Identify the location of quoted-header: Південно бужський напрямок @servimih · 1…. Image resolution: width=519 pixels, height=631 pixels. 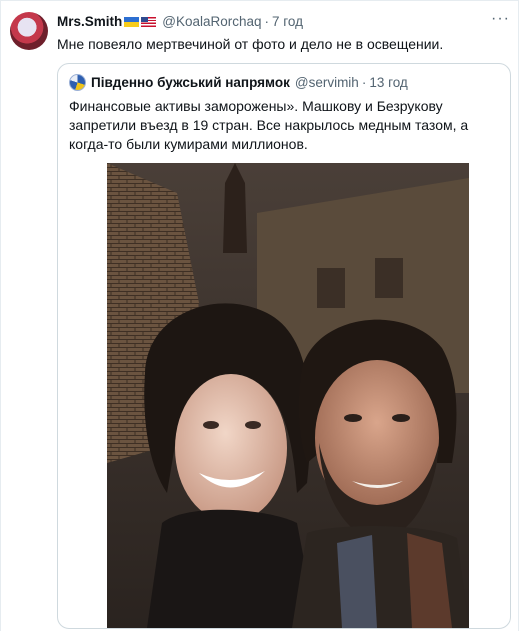
(238, 82).